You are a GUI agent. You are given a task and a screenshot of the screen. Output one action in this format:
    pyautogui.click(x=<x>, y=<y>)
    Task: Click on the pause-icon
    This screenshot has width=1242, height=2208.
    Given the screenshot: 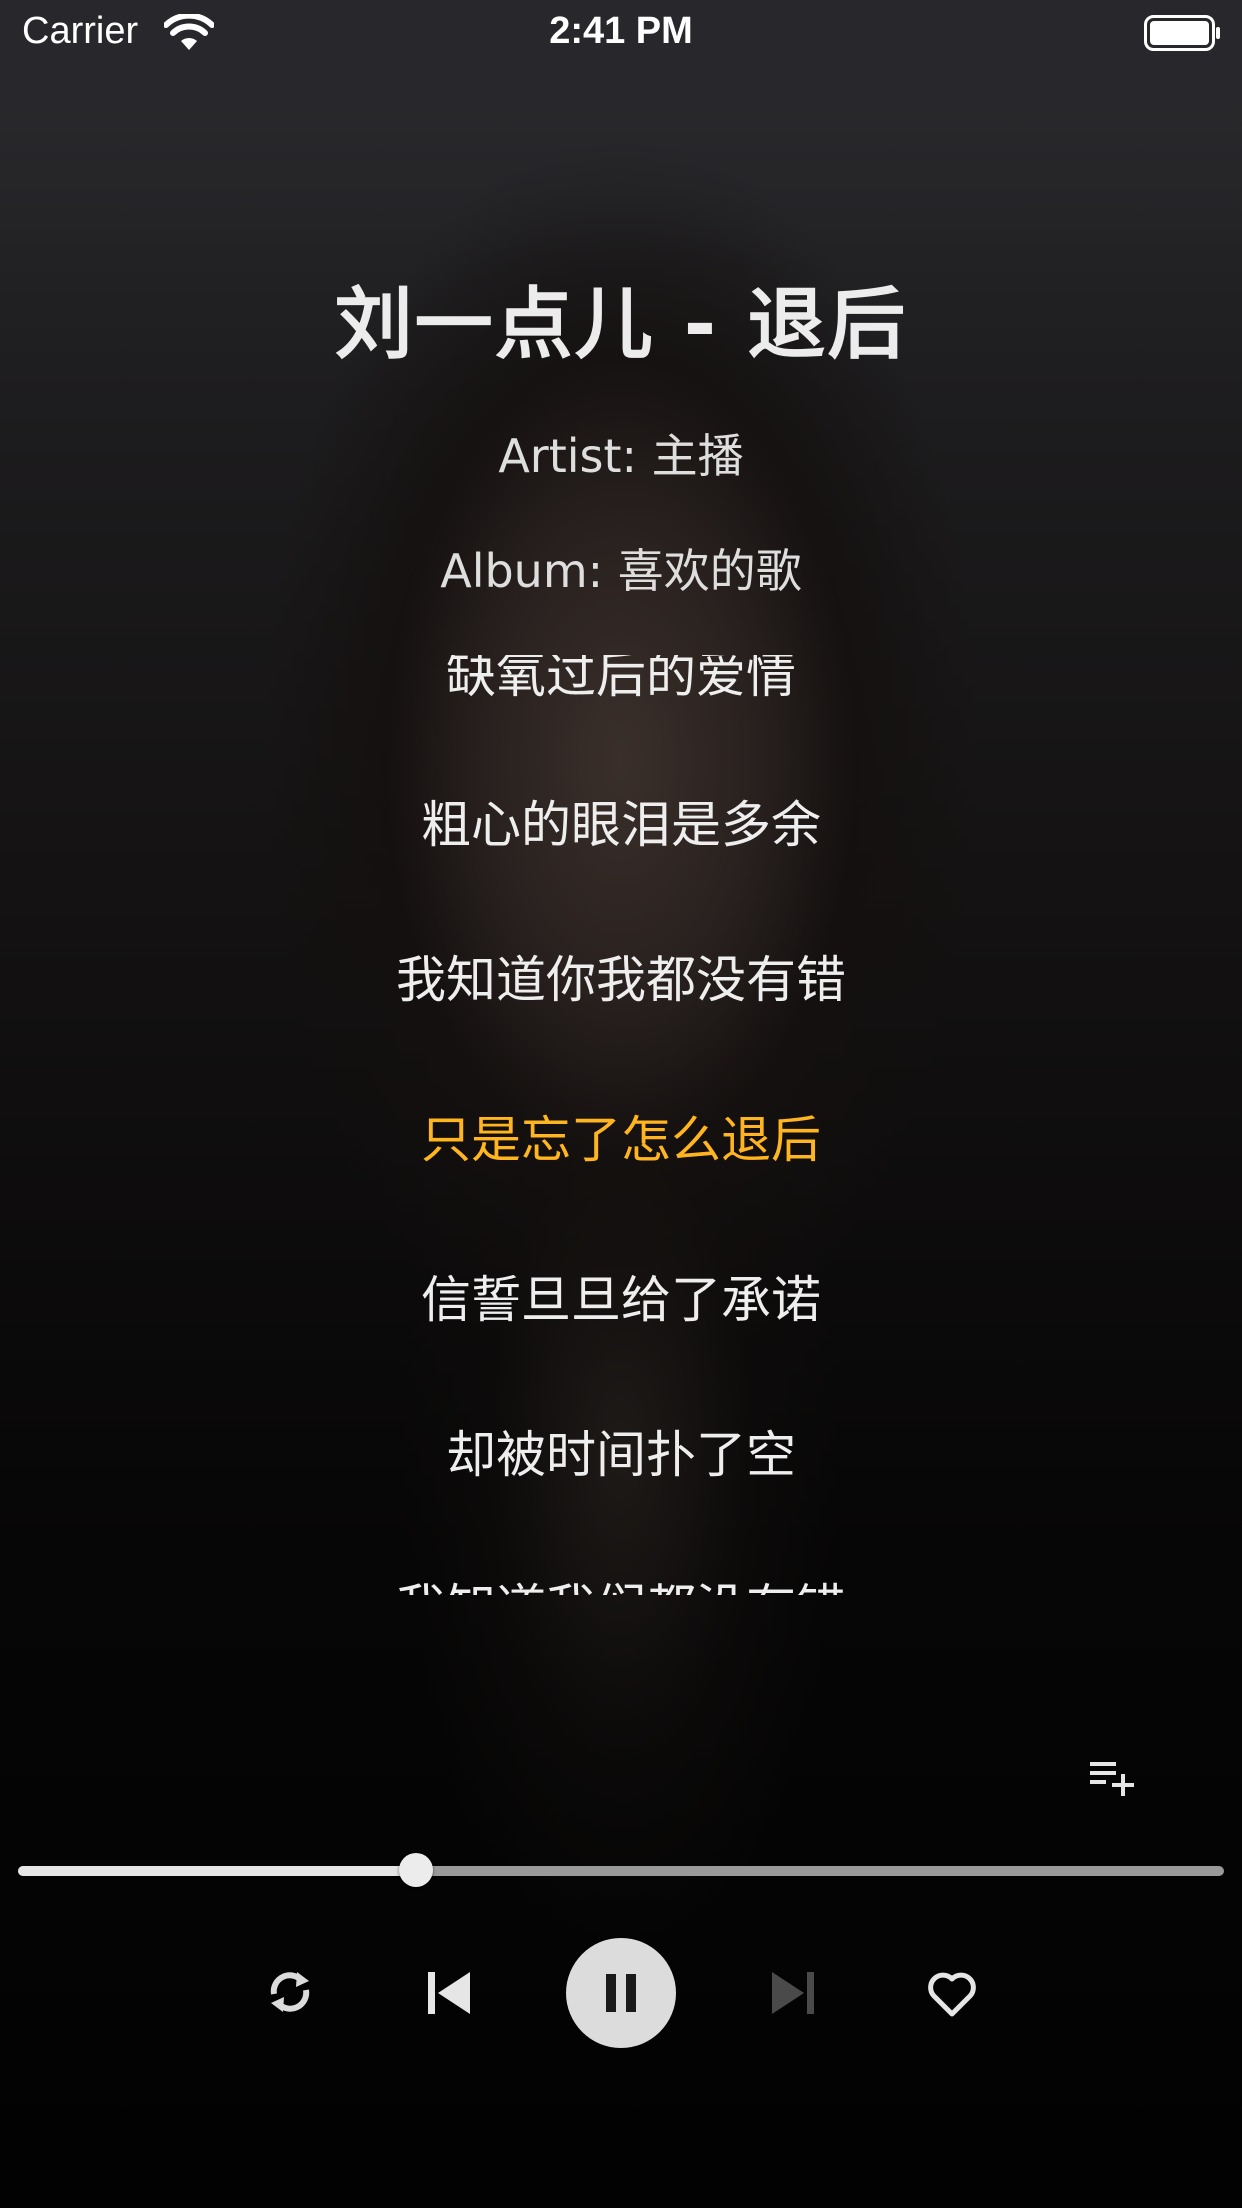 What is the action you would take?
    pyautogui.click(x=621, y=1993)
    